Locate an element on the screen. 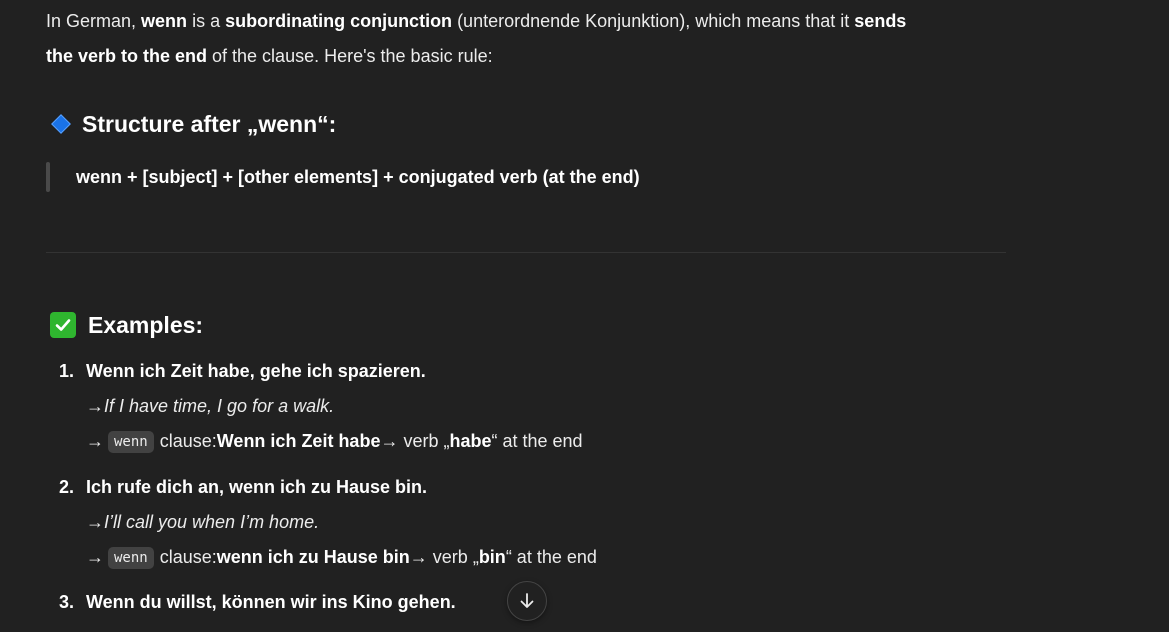 Image resolution: width=1169 pixels, height=632 pixels. blue-diamond-icon is located at coordinates (61, 124).